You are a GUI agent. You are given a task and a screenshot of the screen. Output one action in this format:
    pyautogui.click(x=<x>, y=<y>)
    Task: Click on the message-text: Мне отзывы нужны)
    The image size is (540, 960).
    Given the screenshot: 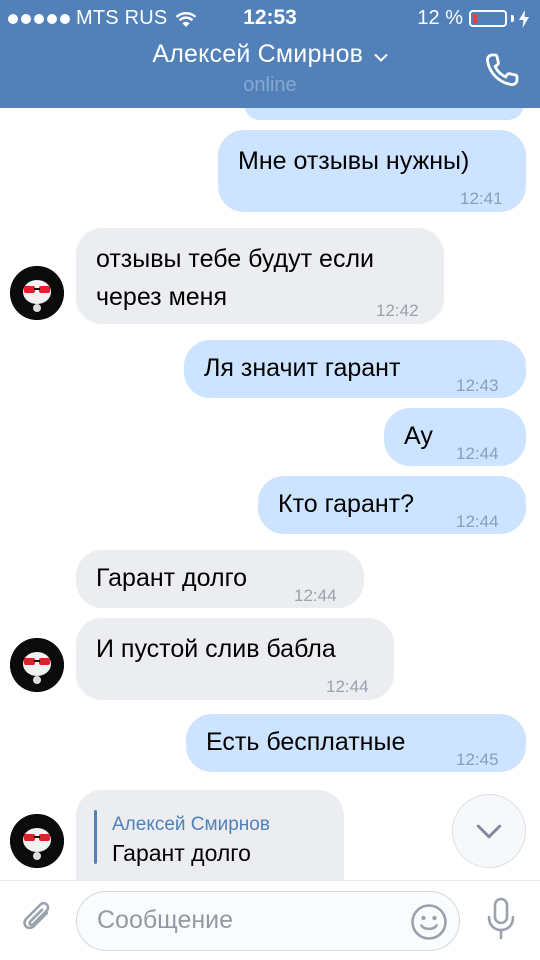 What is the action you would take?
    pyautogui.click(x=354, y=161)
    